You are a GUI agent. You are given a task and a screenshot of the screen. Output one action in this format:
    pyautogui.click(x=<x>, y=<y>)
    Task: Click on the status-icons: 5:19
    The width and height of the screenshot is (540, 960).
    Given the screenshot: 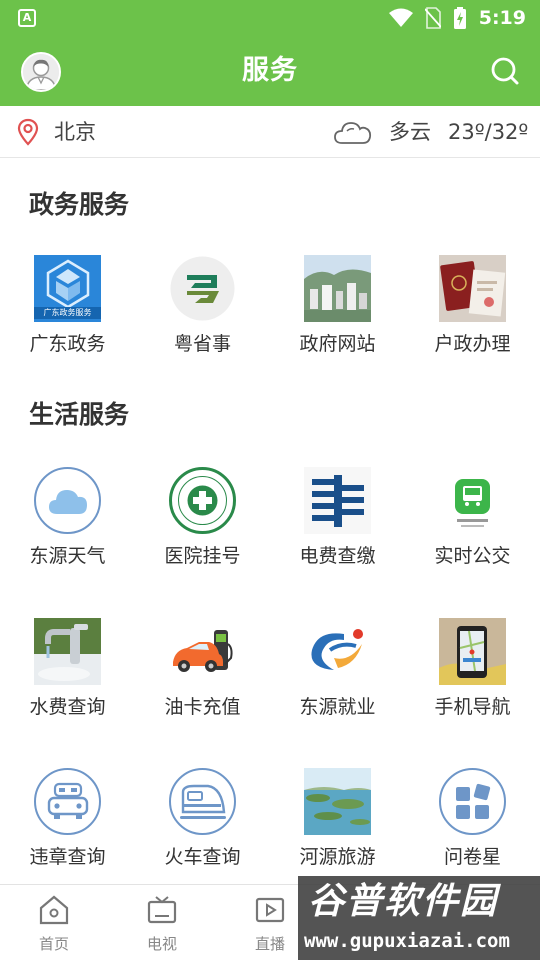 What is the action you would take?
    pyautogui.click(x=457, y=18)
    